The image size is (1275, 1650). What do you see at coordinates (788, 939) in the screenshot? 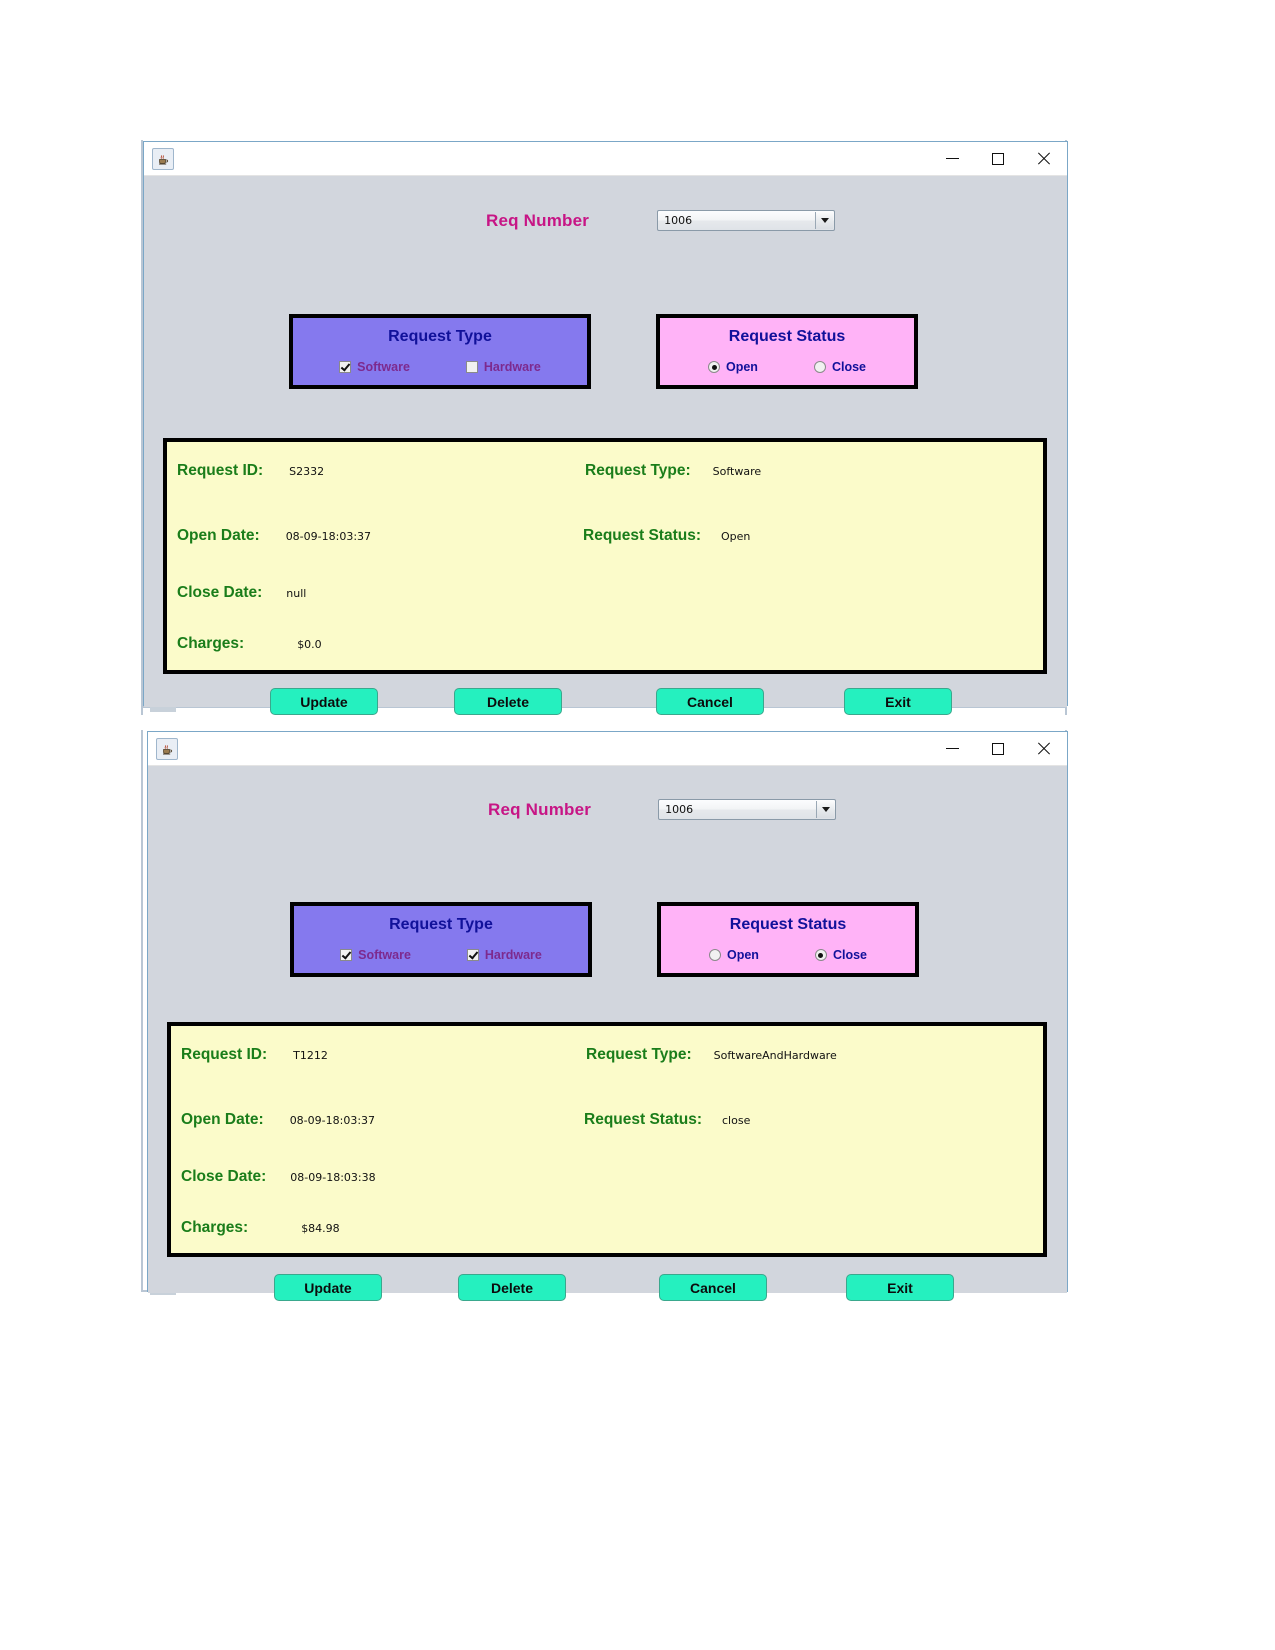
I see `request-status-panel: Request Status Open Close` at bounding box center [788, 939].